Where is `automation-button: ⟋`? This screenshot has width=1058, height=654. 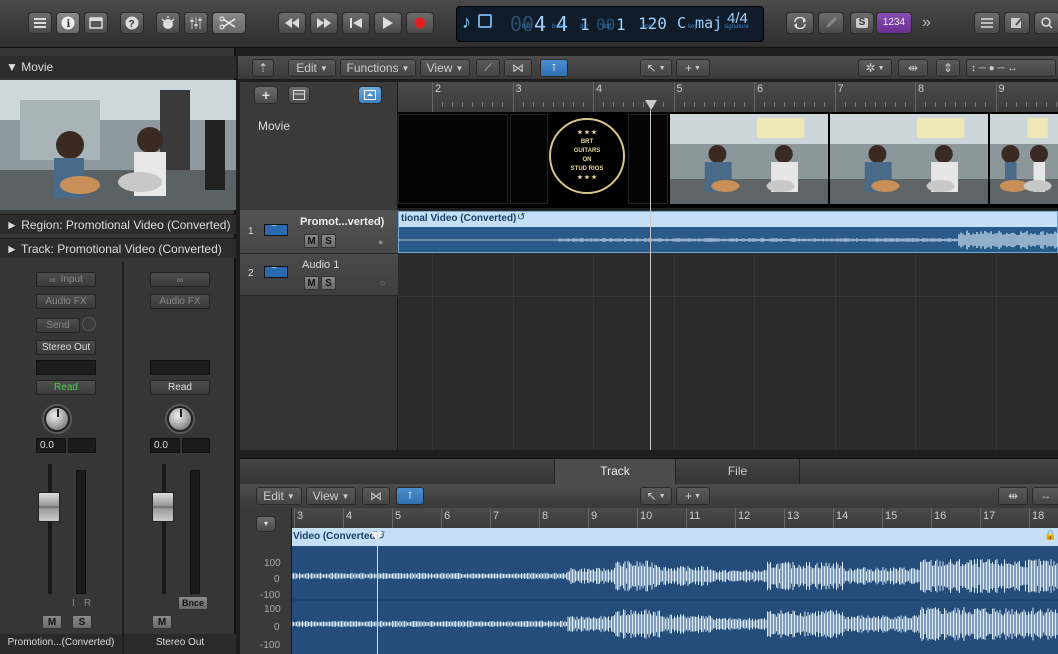 automation-button: ⟋ is located at coordinates (488, 68).